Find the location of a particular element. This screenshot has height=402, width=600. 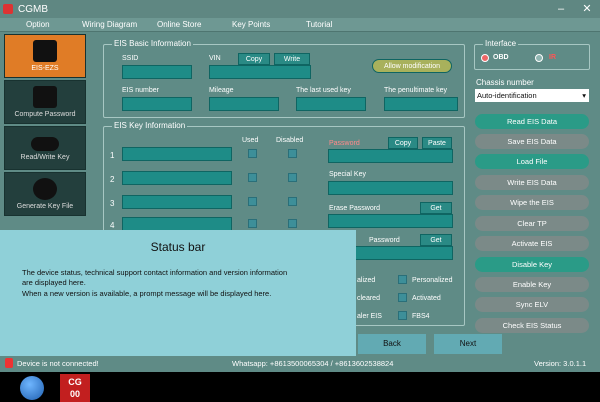

app-logo-icon is located at coordinates (8, 9).